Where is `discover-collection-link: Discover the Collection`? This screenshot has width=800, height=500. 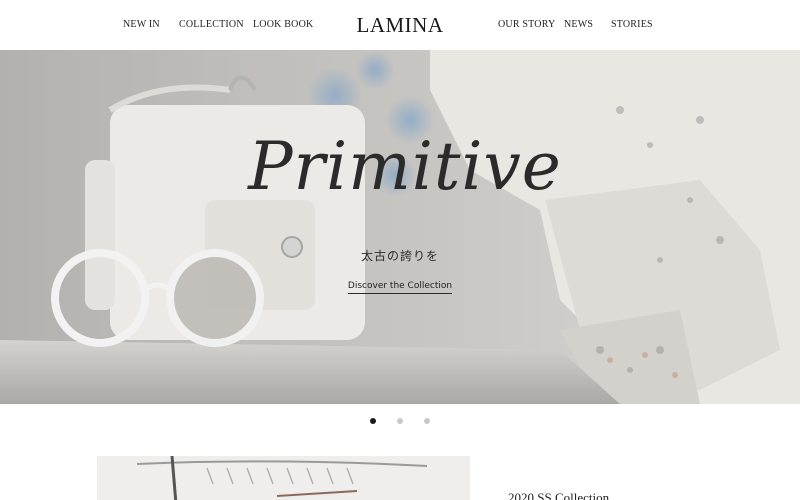
discover-collection-link: Discover the Collection is located at coordinates (400, 287).